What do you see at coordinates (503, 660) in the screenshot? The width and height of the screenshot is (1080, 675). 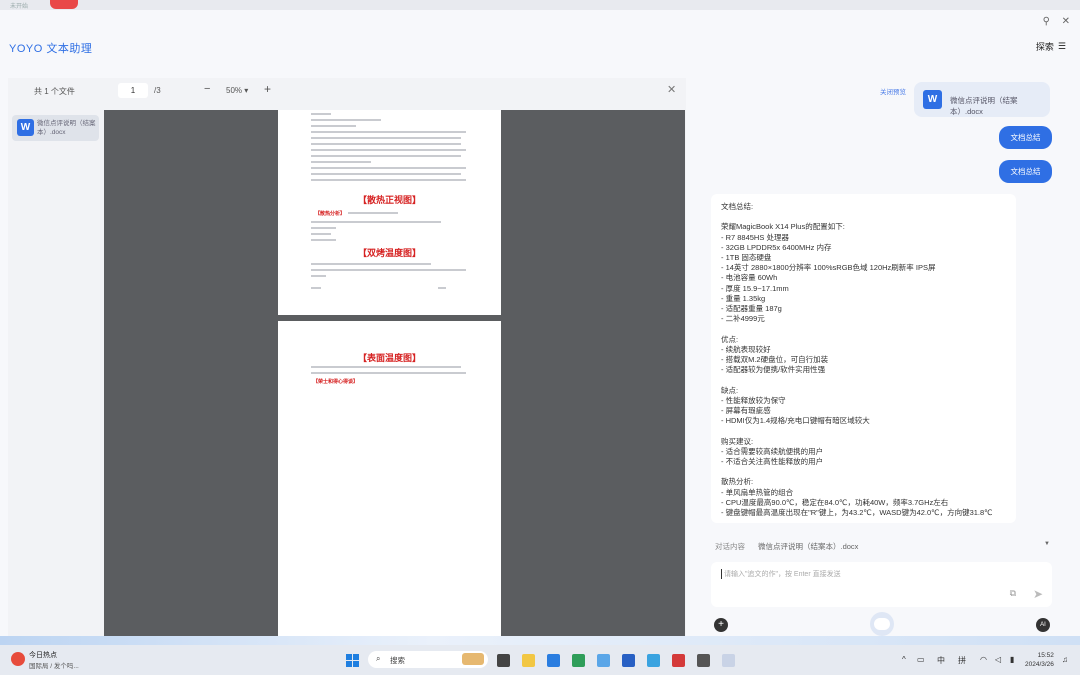 I see `task-view-icon` at bounding box center [503, 660].